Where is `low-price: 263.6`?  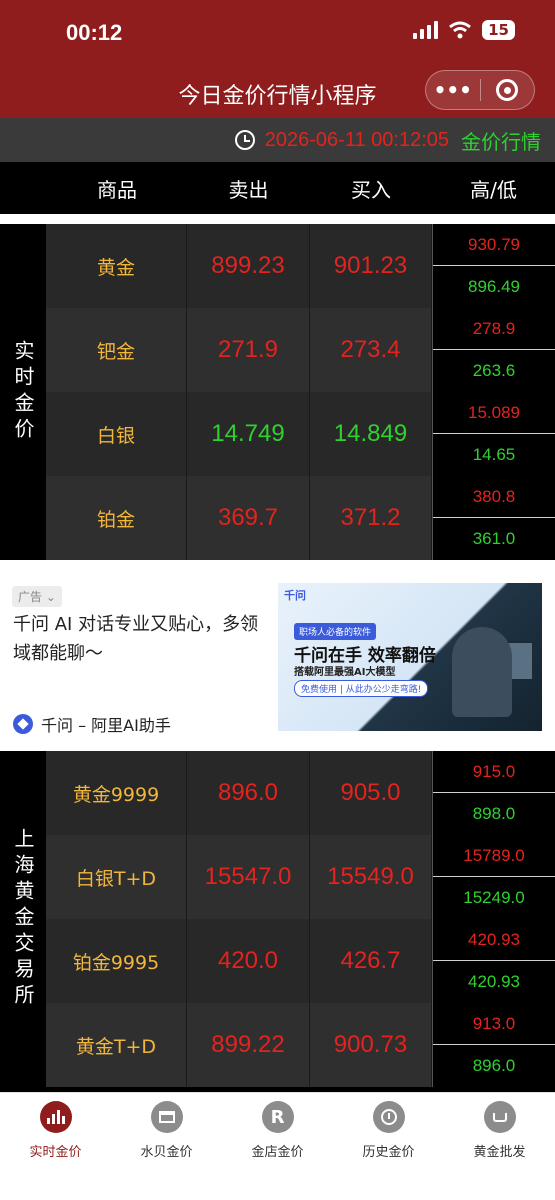 low-price: 263.6 is located at coordinates (494, 370).